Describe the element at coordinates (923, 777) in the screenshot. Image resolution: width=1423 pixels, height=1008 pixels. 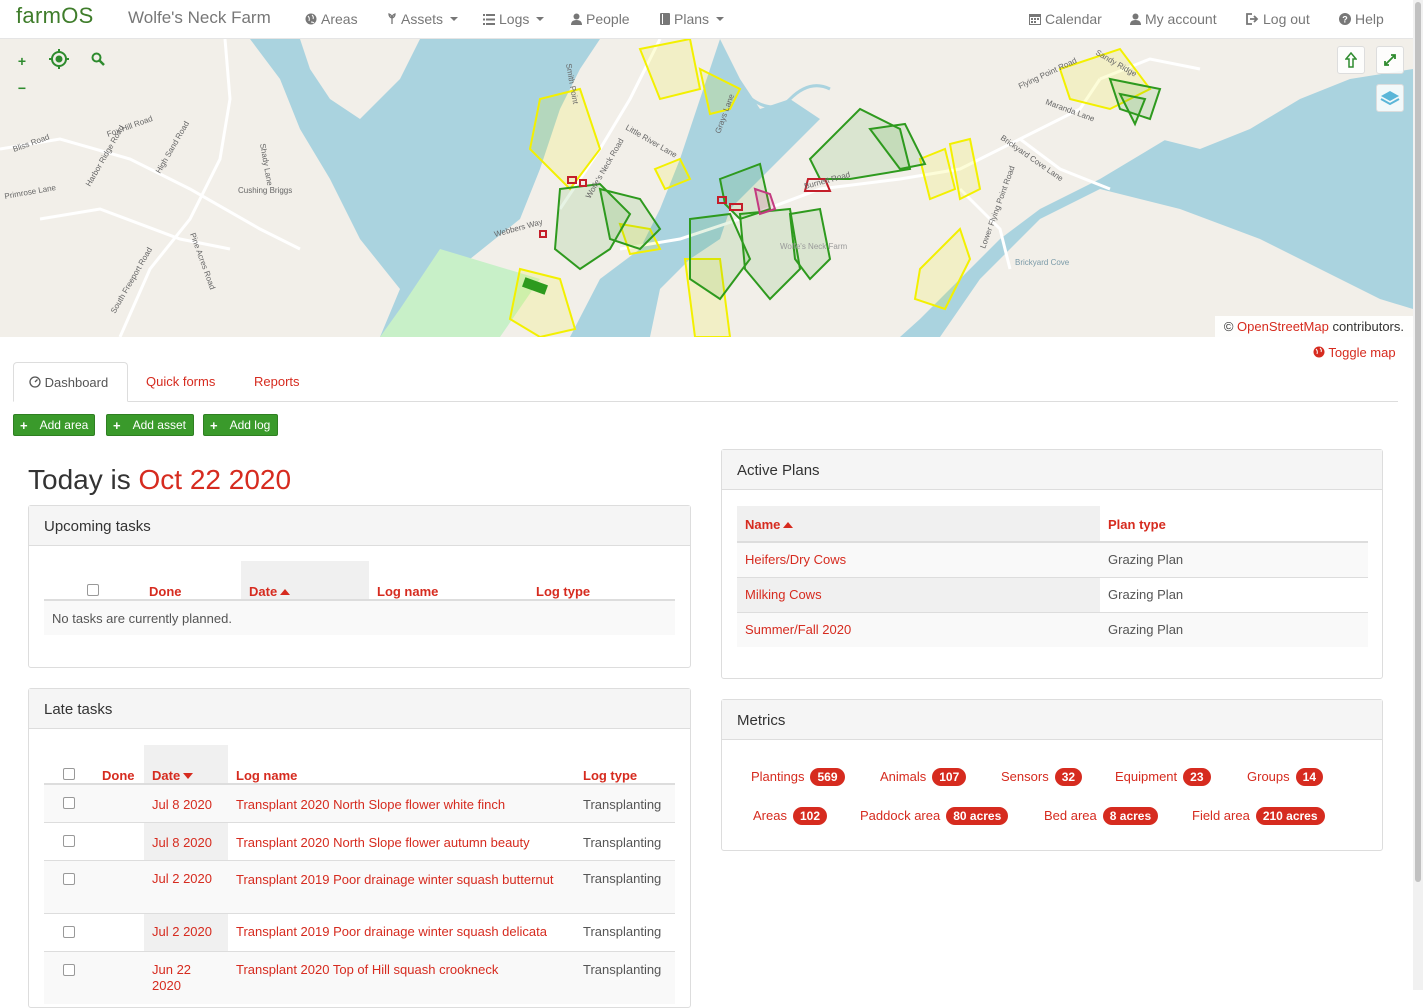
I see `metric-animals: Animals 107` at that location.